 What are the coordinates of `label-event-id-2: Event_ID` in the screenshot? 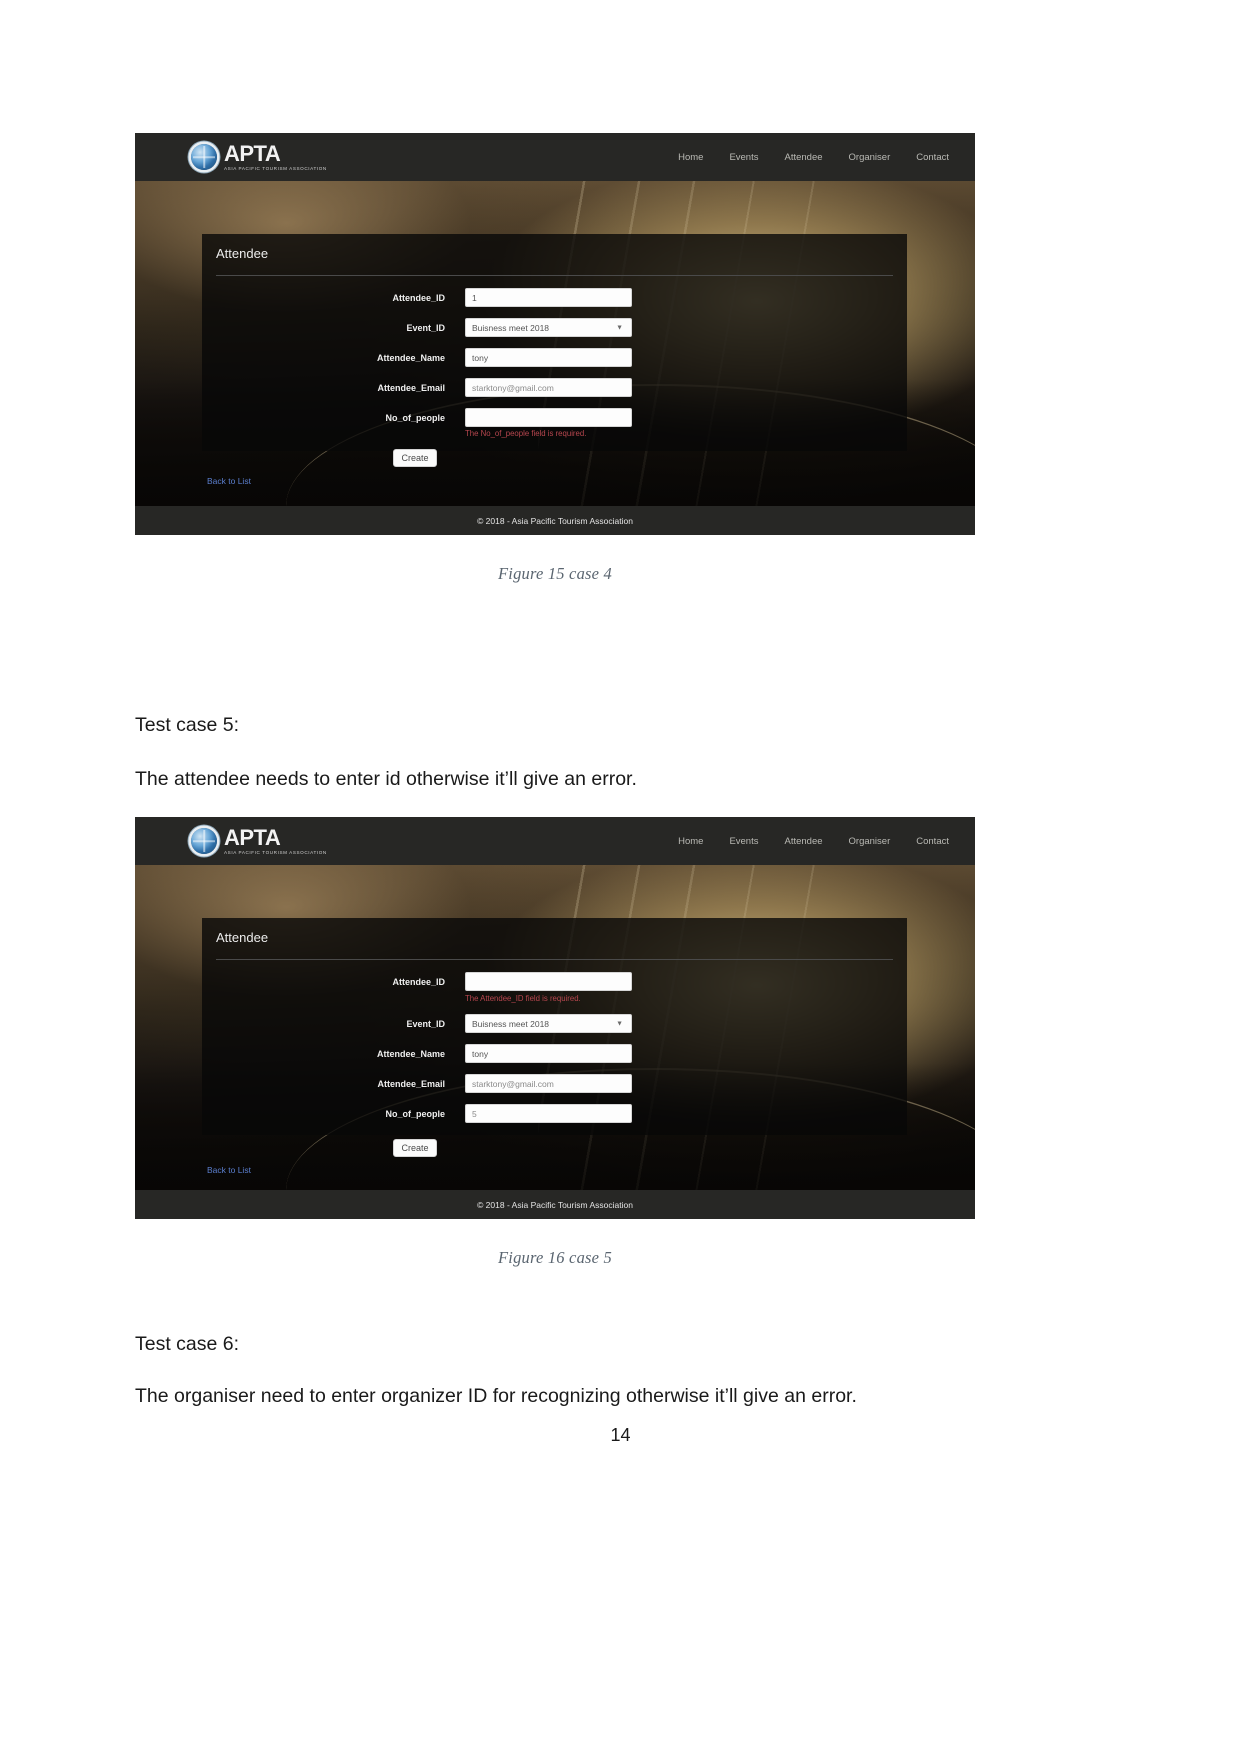 It's located at (425, 1023).